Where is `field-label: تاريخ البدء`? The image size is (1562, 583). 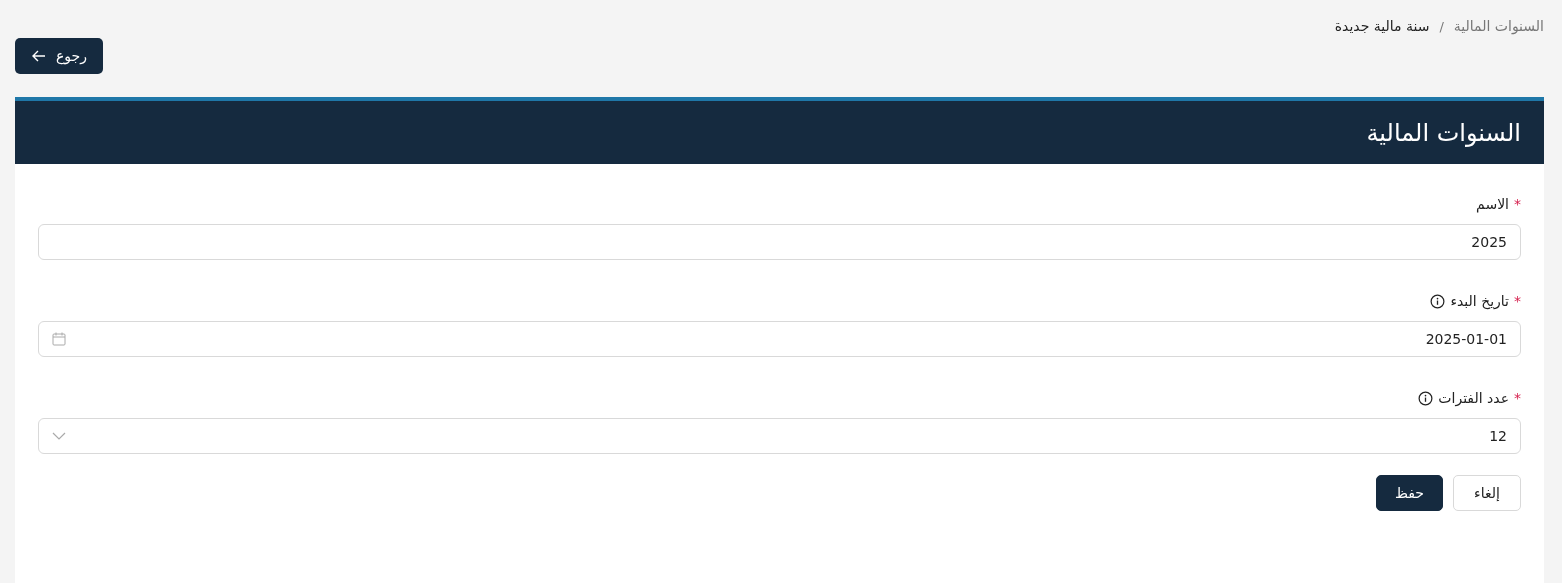 field-label: تاريخ البدء is located at coordinates (1479, 301).